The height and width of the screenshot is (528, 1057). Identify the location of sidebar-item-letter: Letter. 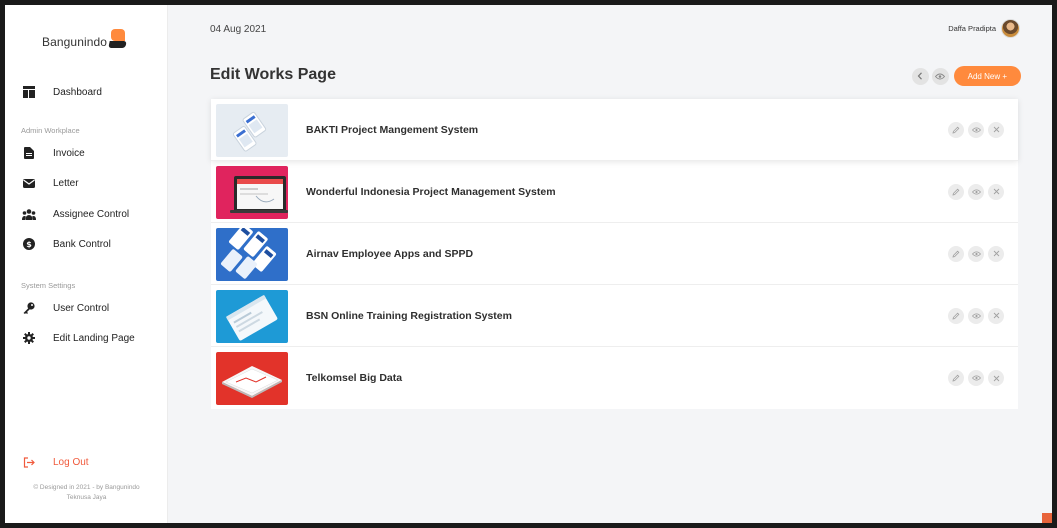
(49, 183).